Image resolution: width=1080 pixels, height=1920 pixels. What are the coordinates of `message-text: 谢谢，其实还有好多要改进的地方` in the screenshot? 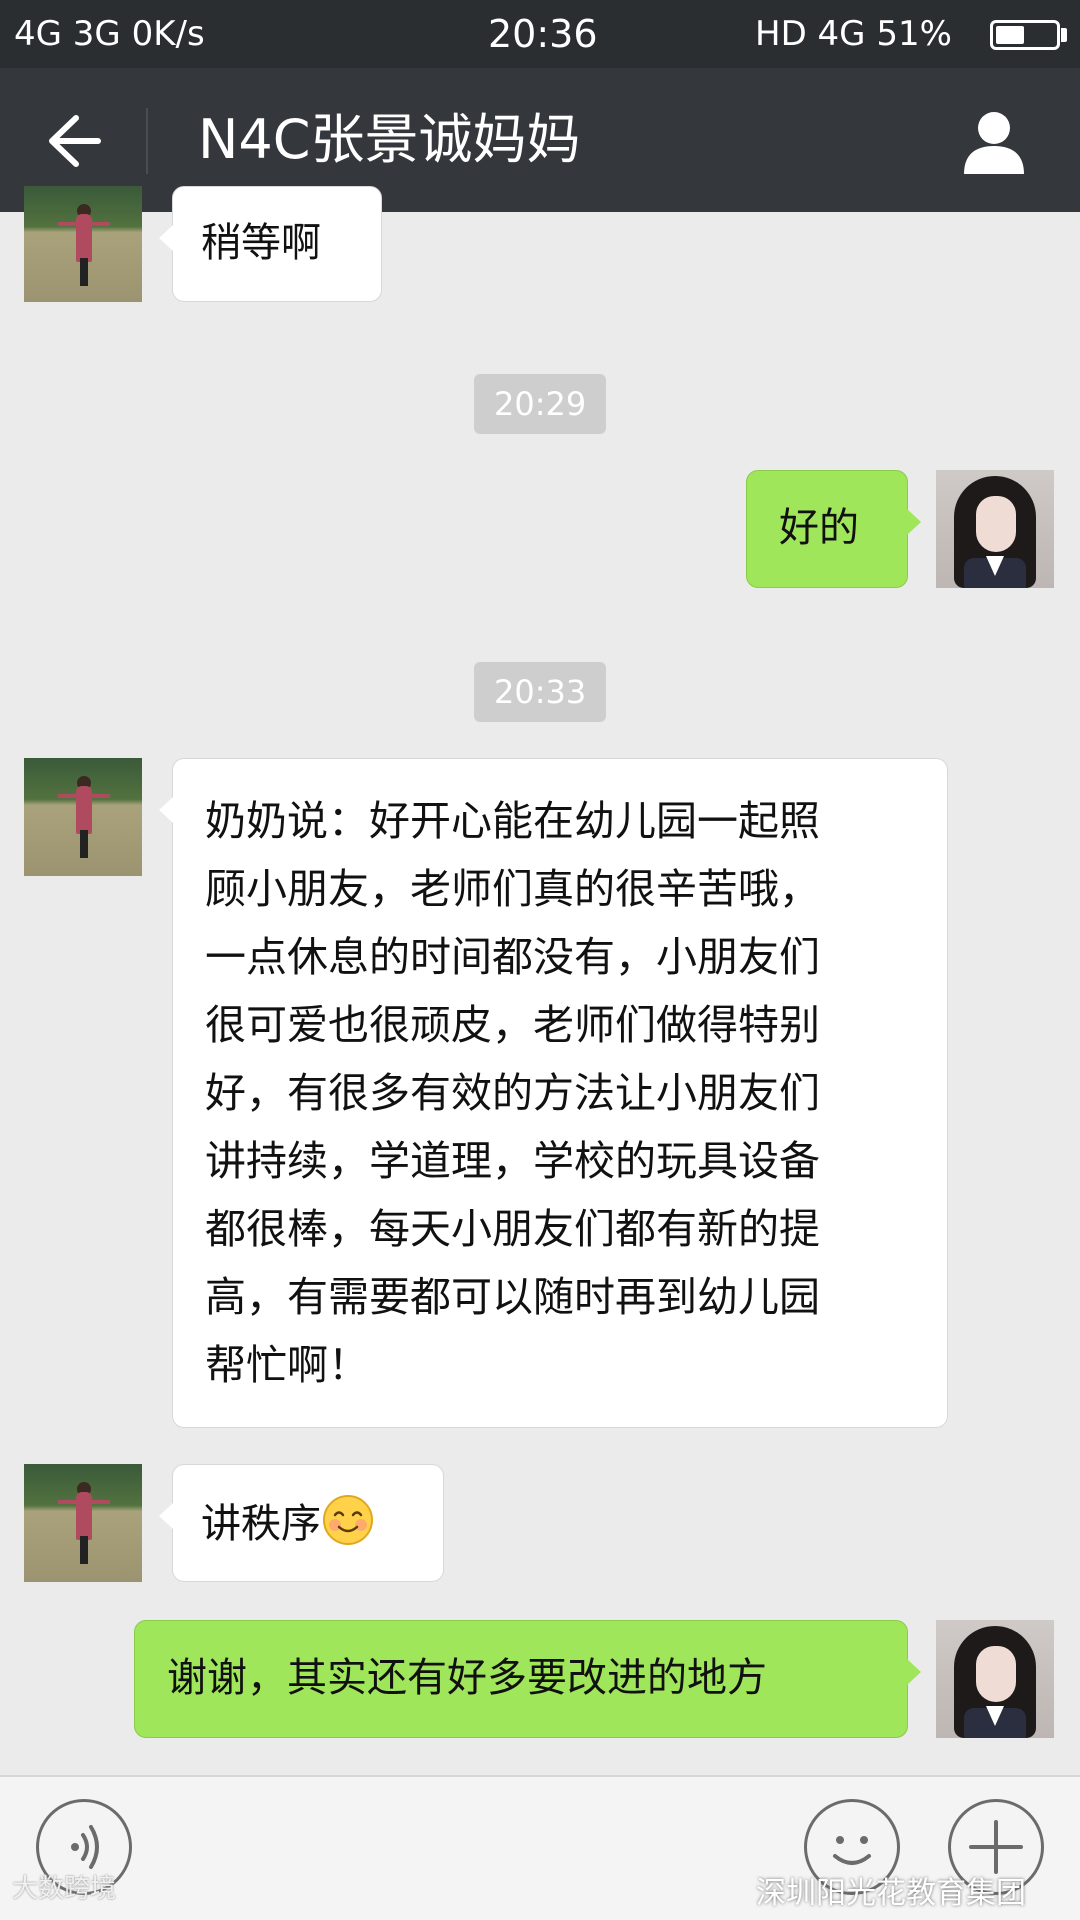 It's located at (467, 1678).